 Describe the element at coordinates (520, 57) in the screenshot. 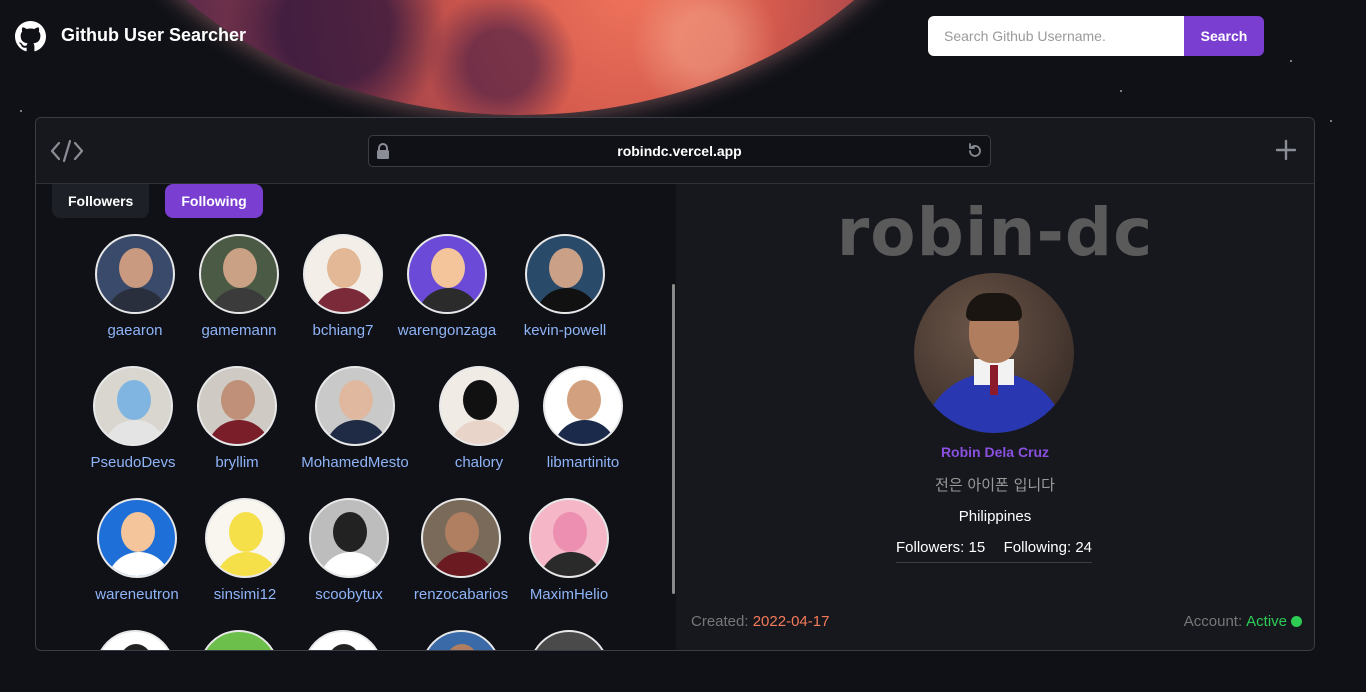

I see `planet-image` at that location.